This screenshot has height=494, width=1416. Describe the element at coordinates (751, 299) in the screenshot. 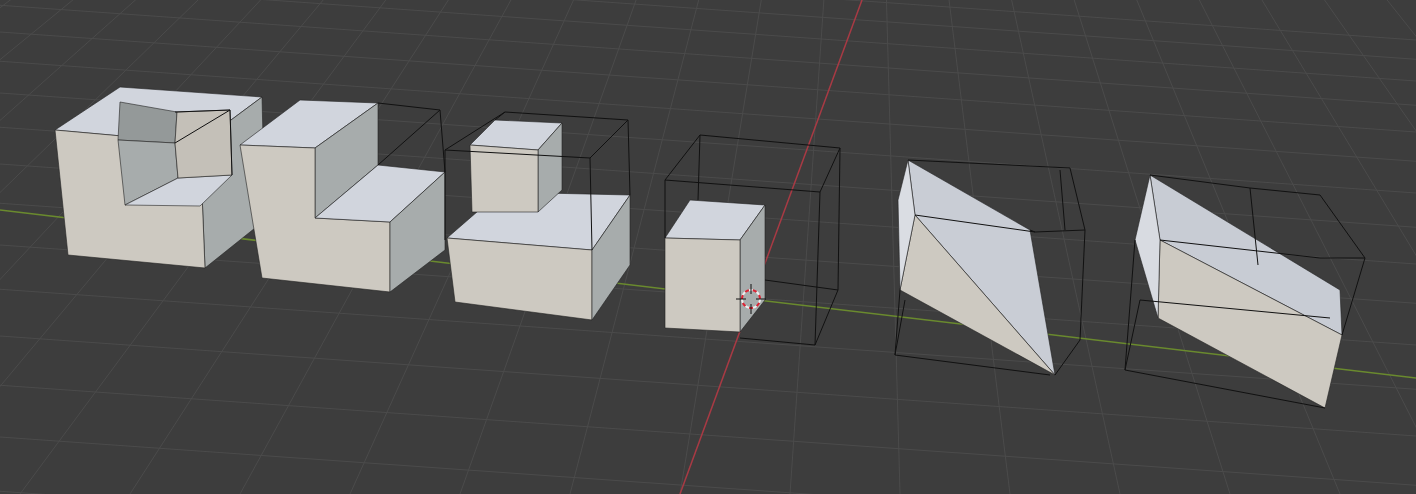

I see `3d-cursor-icon` at that location.